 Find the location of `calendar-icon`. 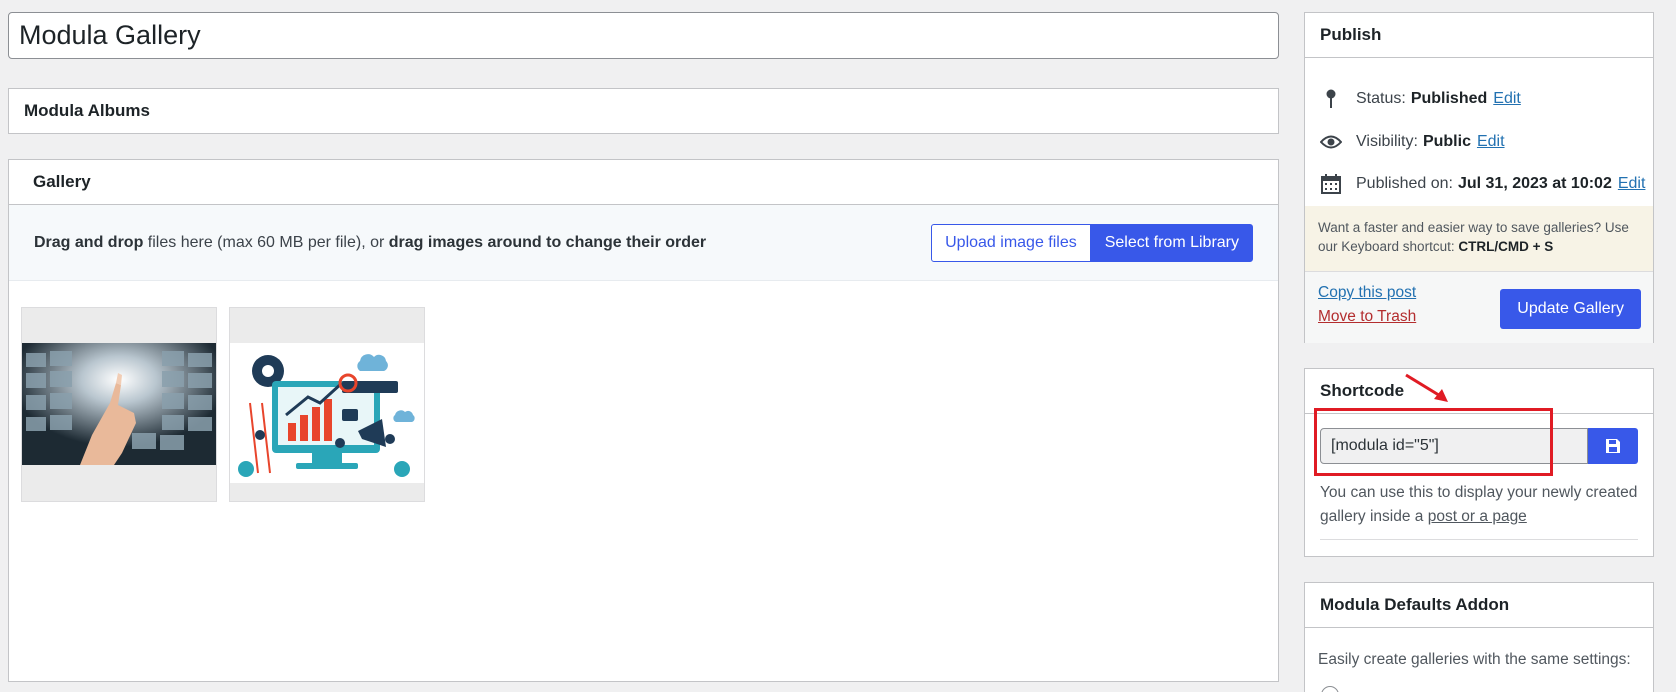

calendar-icon is located at coordinates (1331, 184).